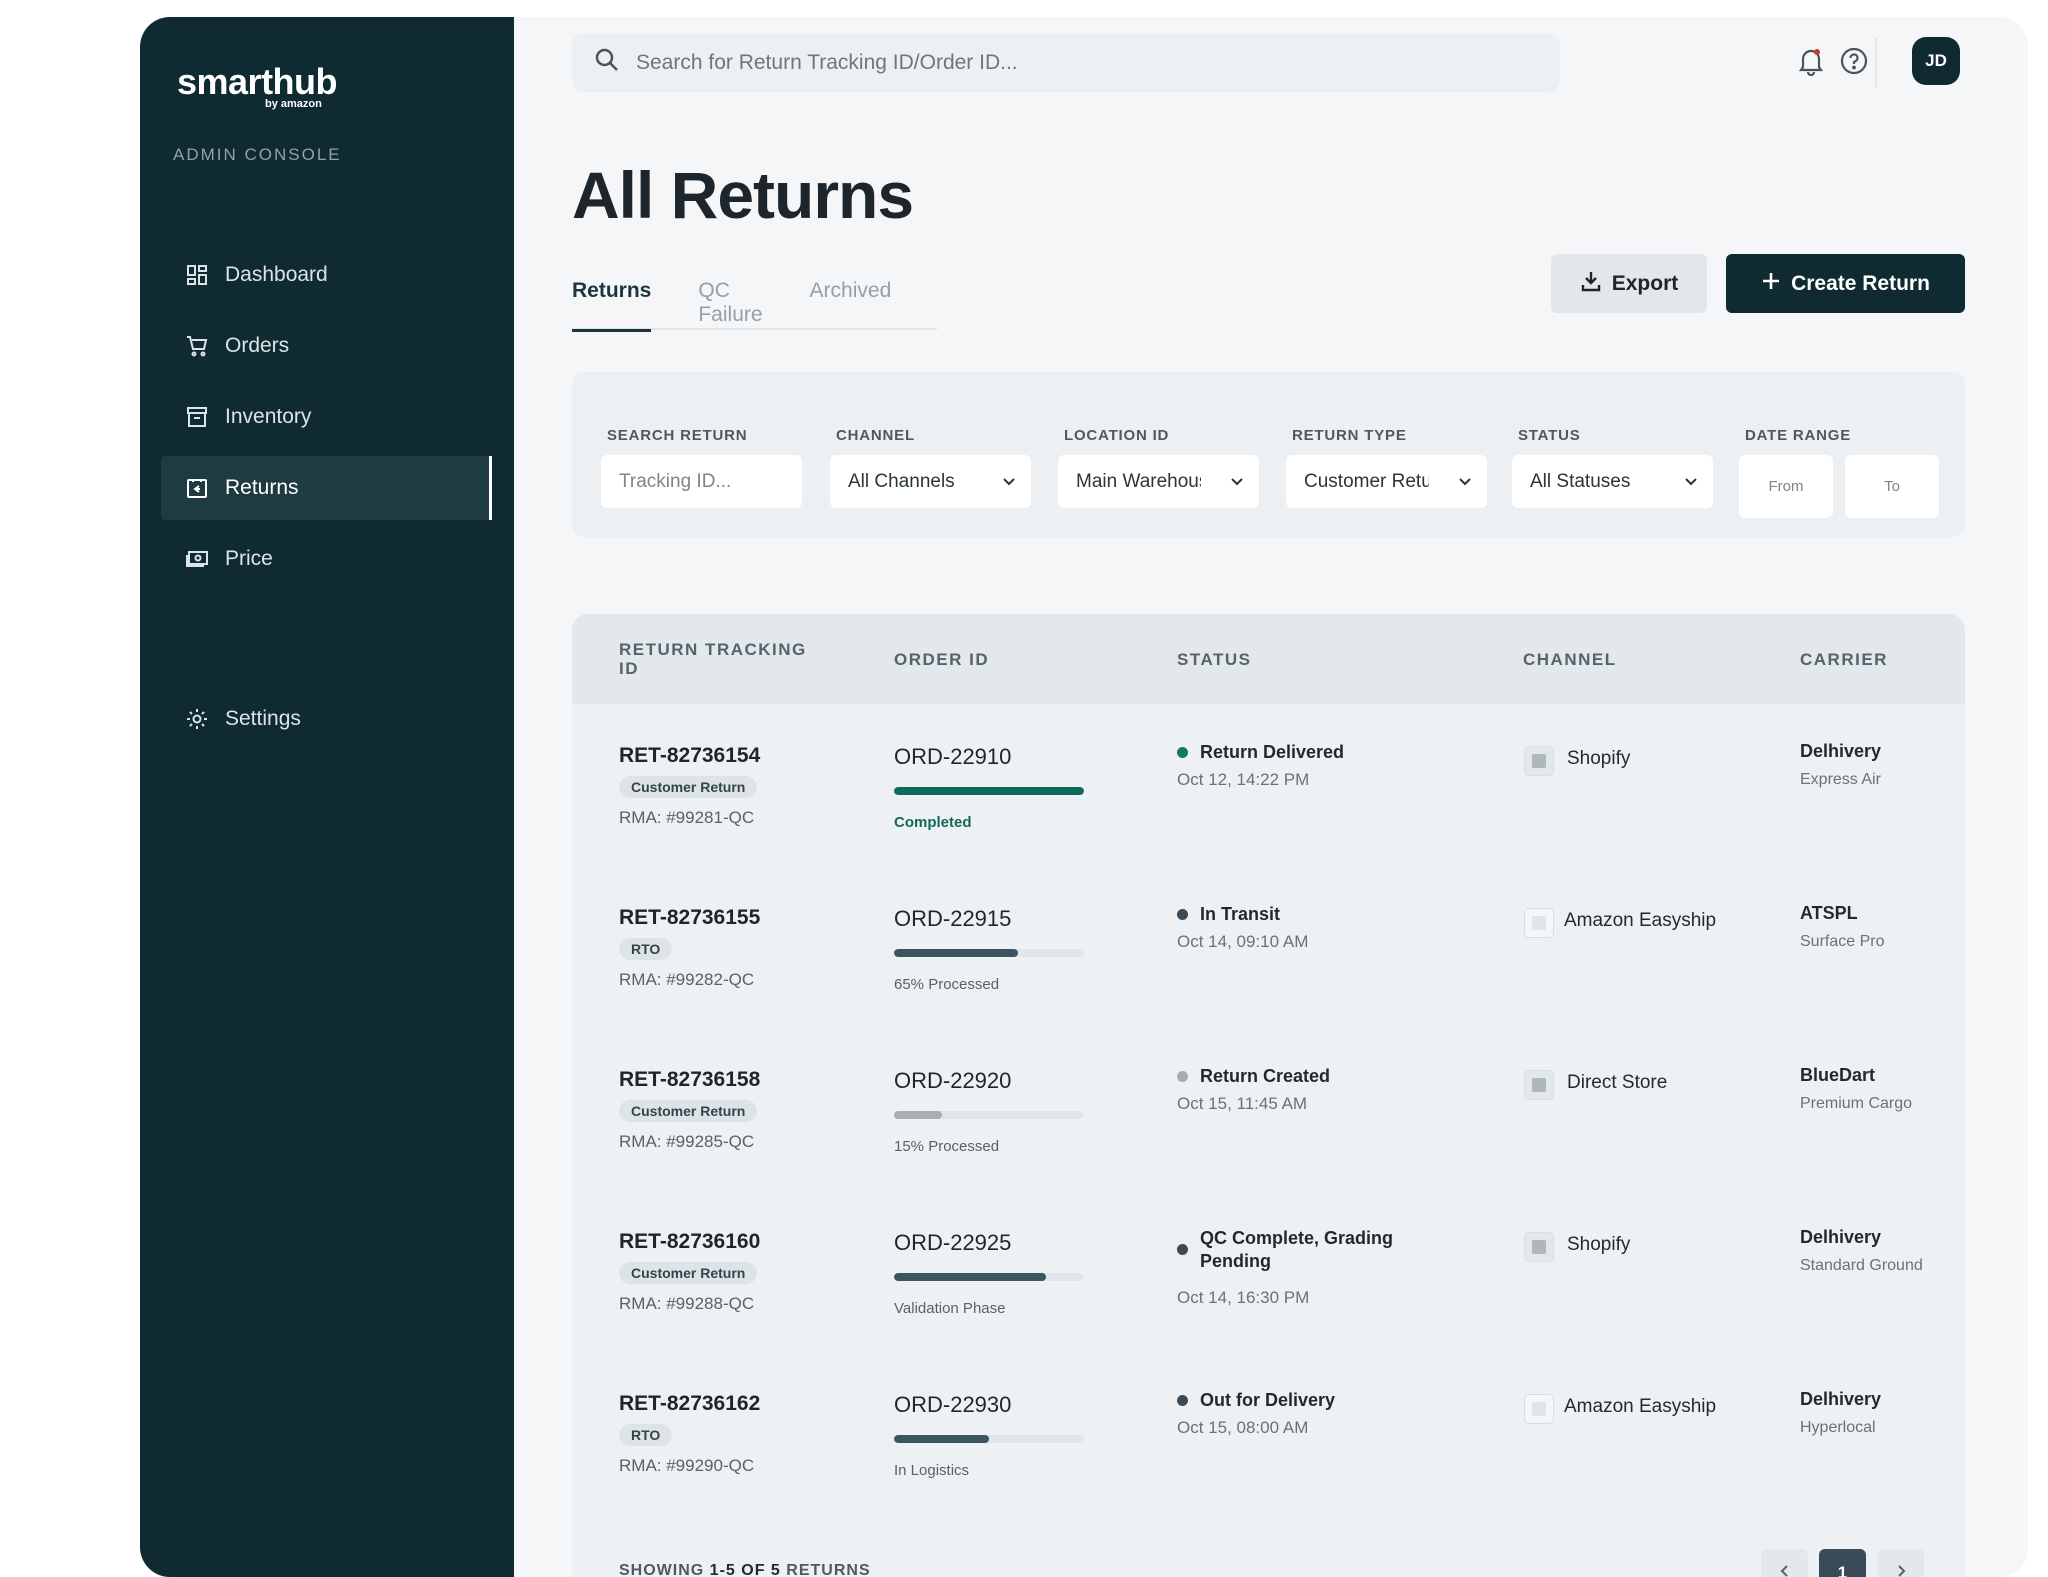  I want to click on status-label: In Transit, so click(1310, 914).